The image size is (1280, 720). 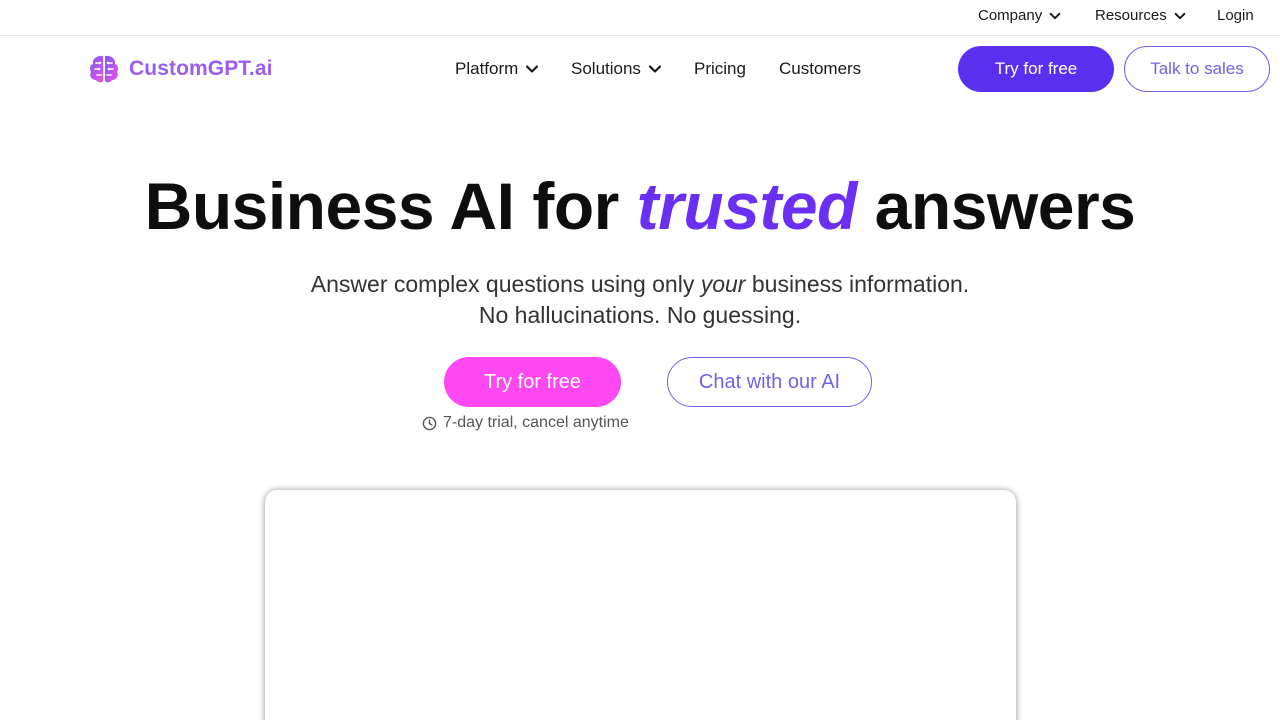 I want to click on subtitle-after: business information., so click(x=857, y=284).